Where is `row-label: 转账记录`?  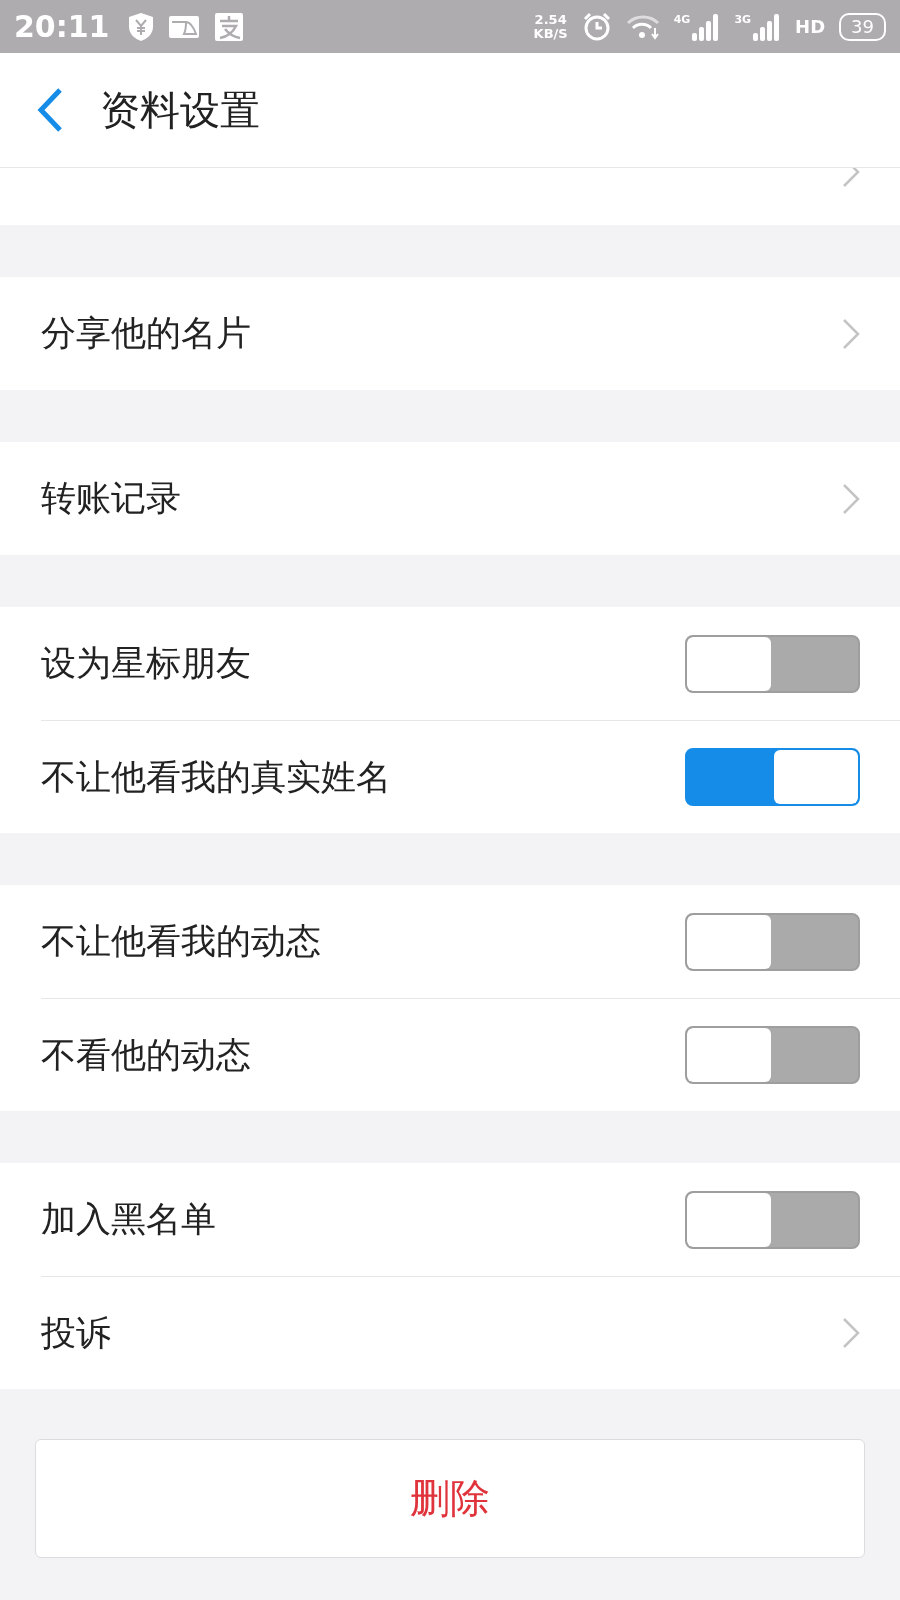 row-label: 转账记录 is located at coordinates (111, 498).